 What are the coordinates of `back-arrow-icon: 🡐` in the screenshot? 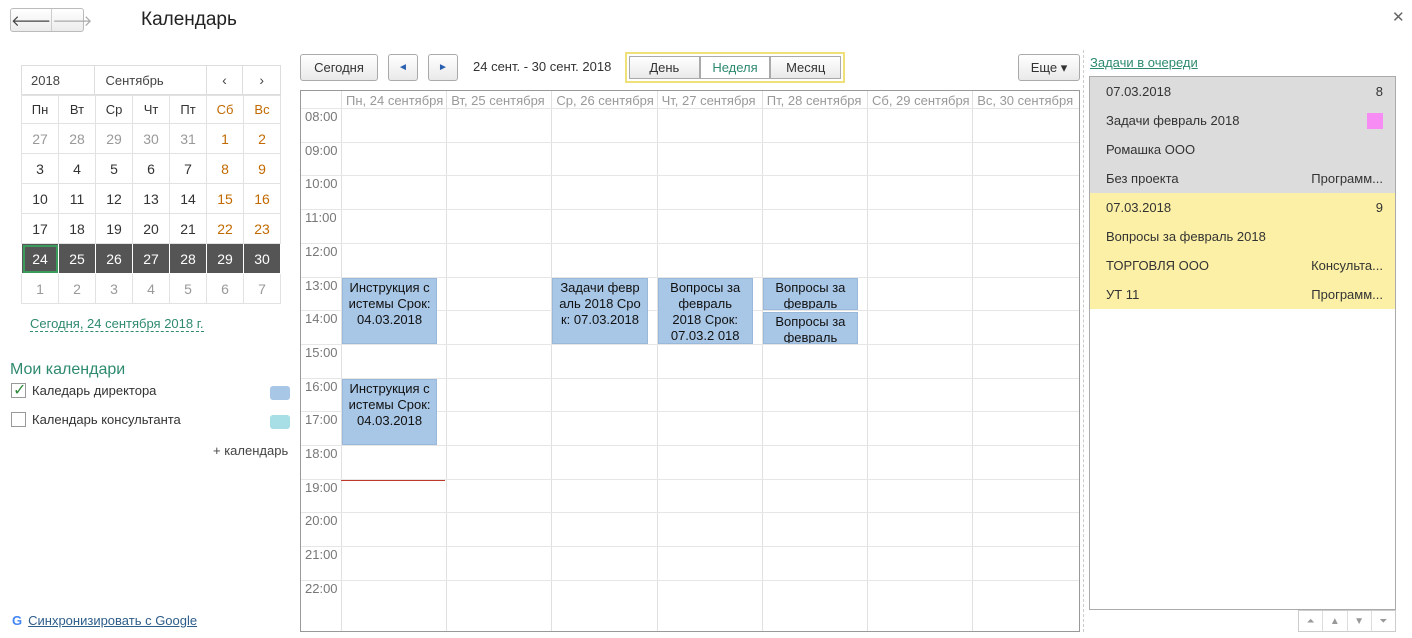 It's located at (32, 20).